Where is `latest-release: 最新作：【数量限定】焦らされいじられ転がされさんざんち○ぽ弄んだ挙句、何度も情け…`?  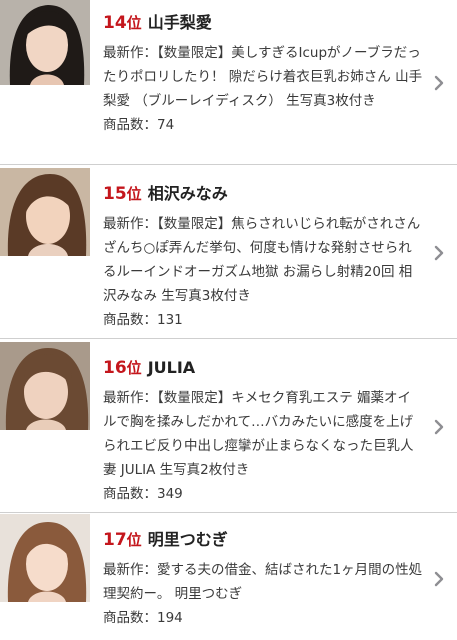 latest-release: 最新作：【数量限定】焦らされいじられ転がされさんざんち○ぽ弄んだ挙句、何度も情け… is located at coordinates (263, 260).